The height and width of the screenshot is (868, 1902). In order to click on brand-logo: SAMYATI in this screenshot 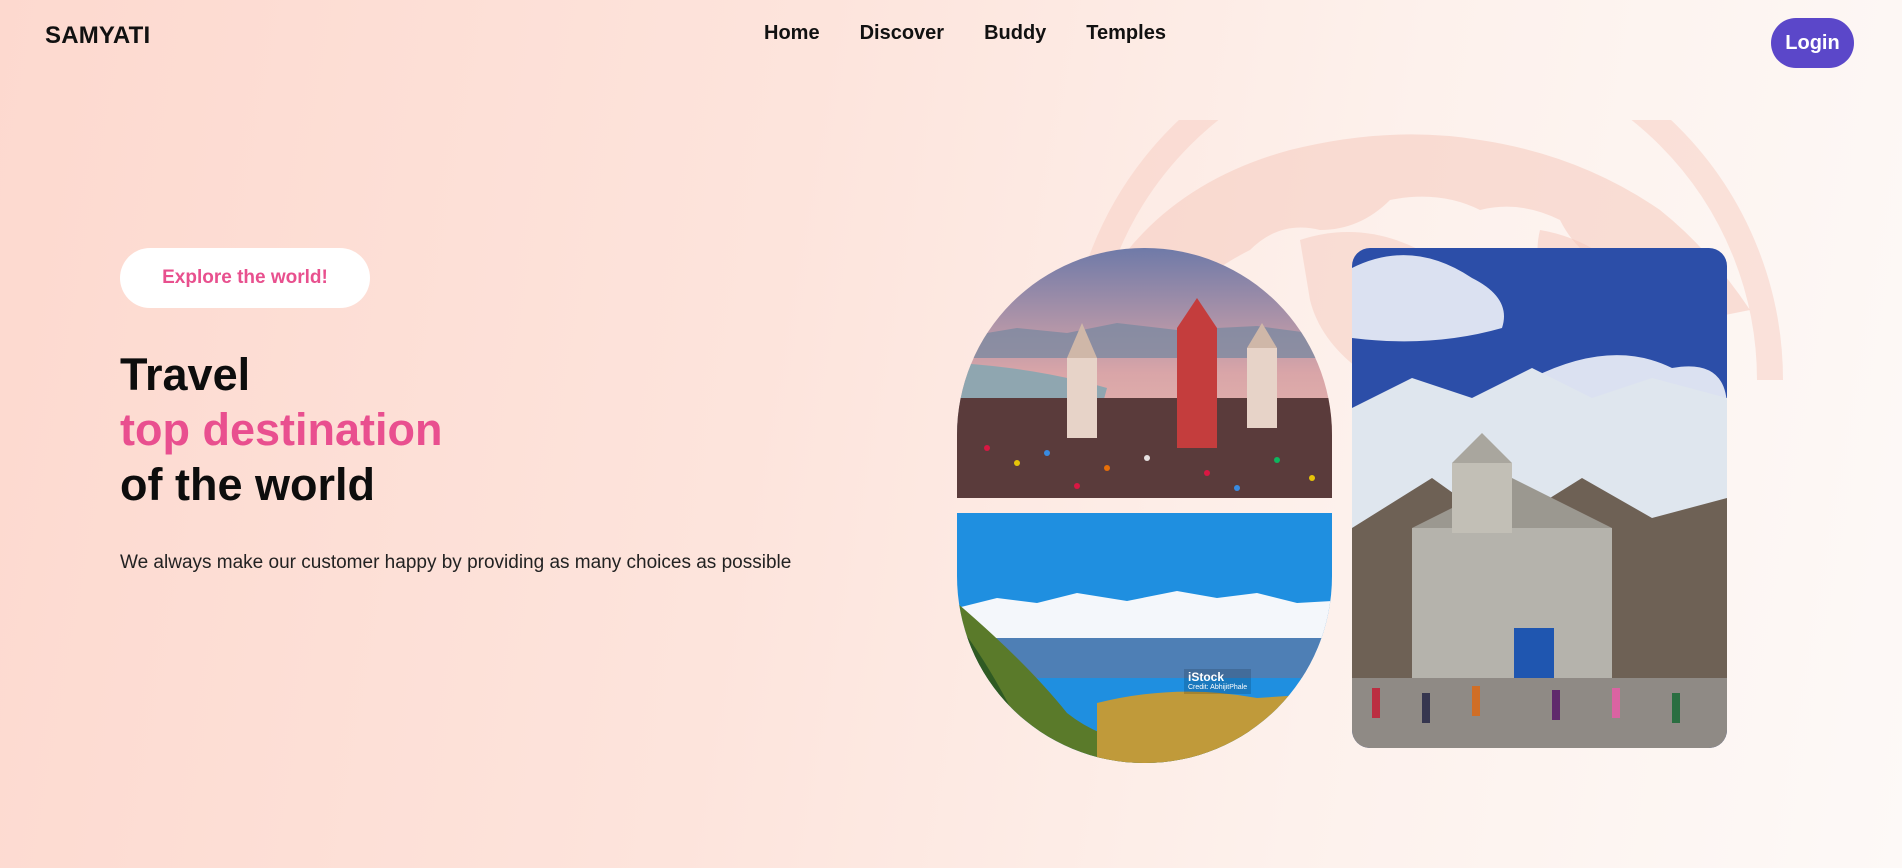, I will do `click(97, 36)`.